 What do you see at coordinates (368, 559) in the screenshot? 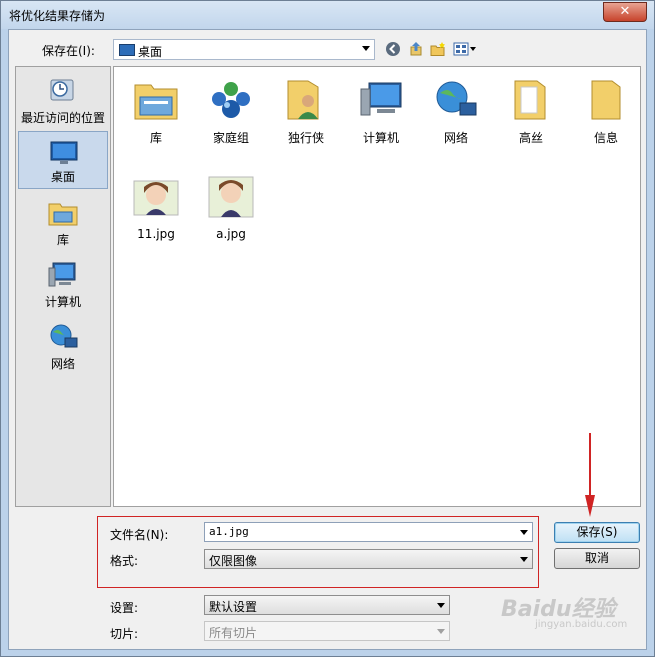
I see `format-dropdown: 仅限图像` at bounding box center [368, 559].